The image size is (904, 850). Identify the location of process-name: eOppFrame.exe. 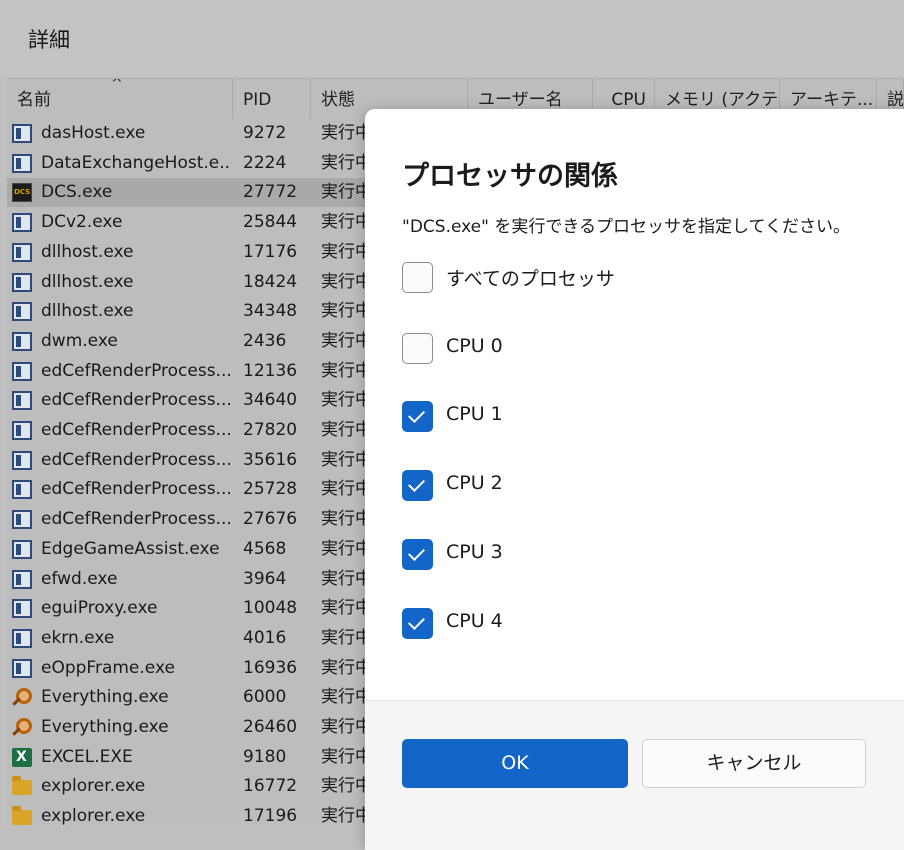
(108, 668).